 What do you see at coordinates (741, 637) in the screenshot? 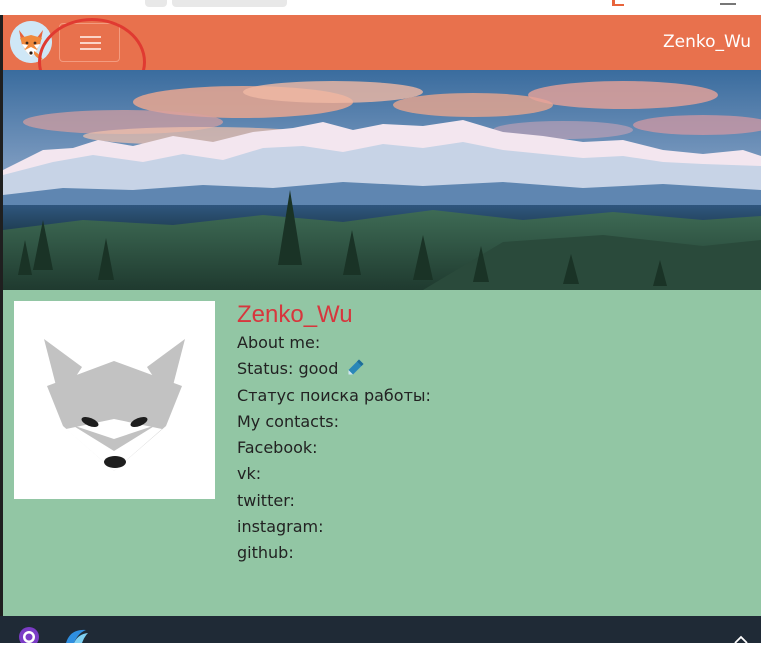
I see `chevron-up-icon` at bounding box center [741, 637].